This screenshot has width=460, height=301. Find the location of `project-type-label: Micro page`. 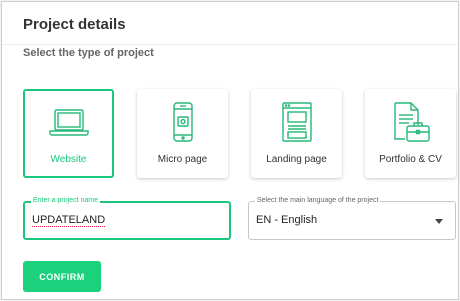

project-type-label: Micro page is located at coordinates (182, 159).